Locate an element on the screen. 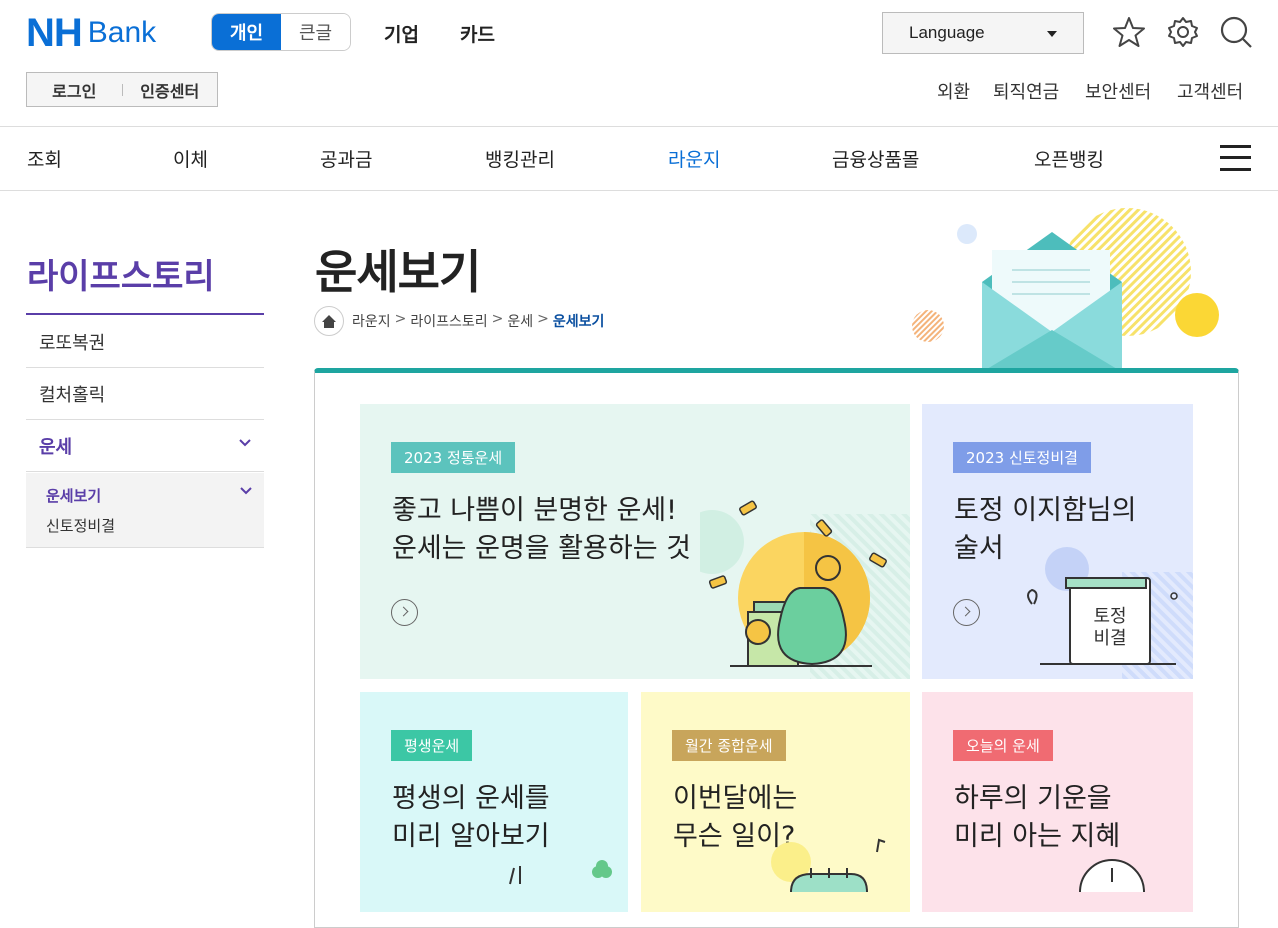  card-line2: 운세는 운명을 활용하는 것 is located at coordinates (541, 548).